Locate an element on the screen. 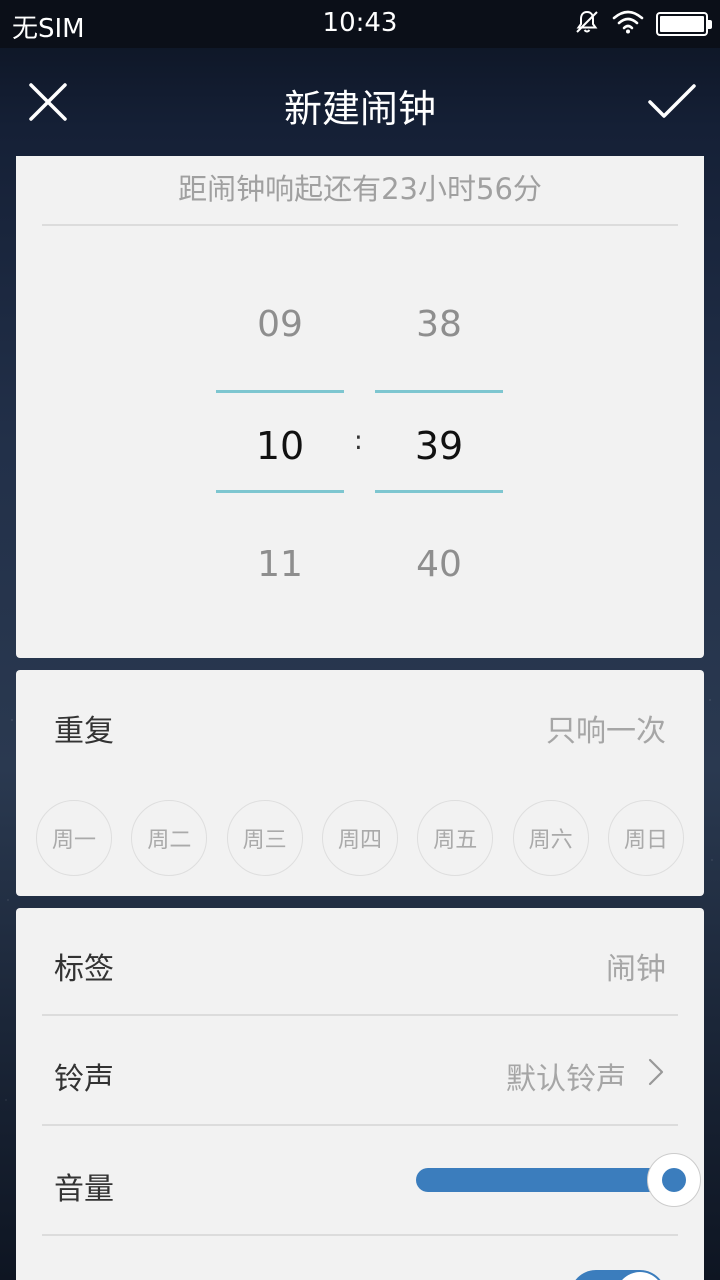 This screenshot has height=1280, width=720. minute-prev: 38 is located at coordinates (439, 324).